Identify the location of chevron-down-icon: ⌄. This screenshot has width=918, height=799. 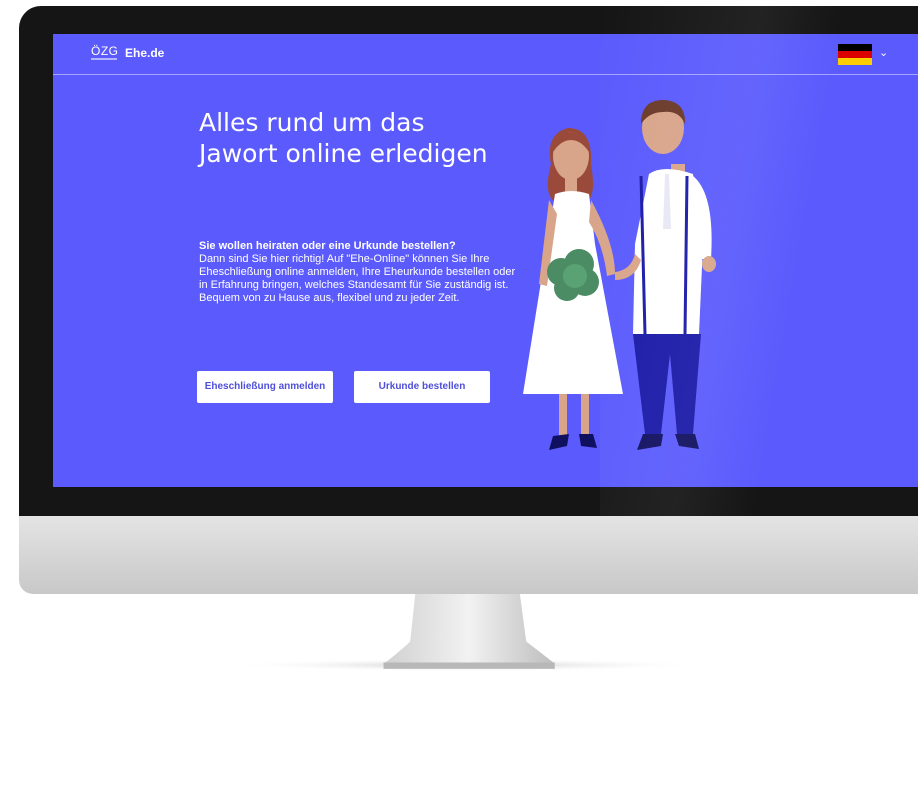
(883, 52).